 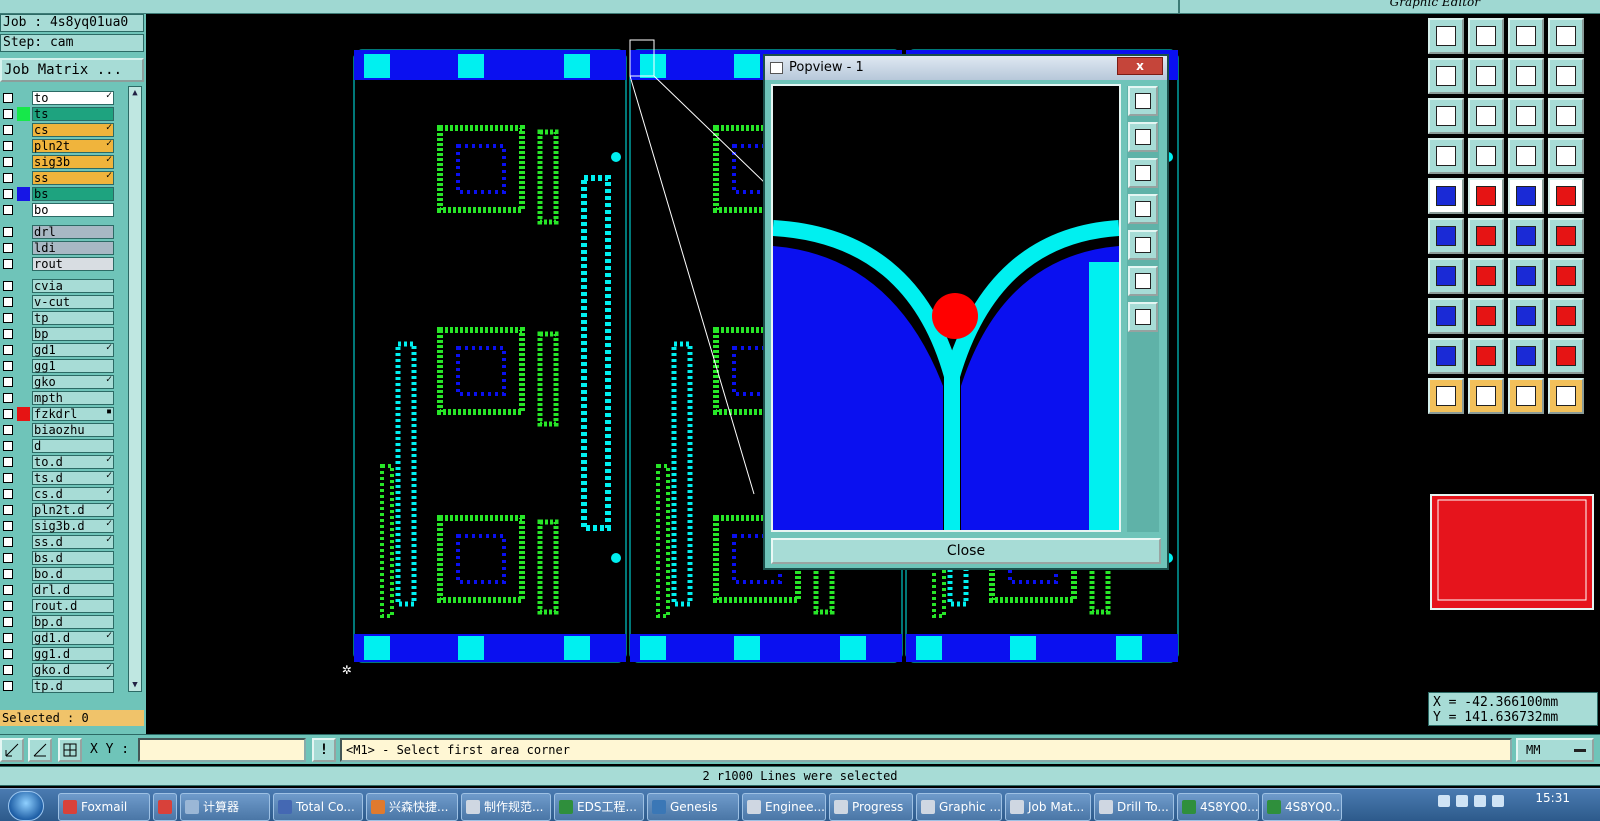 What do you see at coordinates (1143, 173) in the screenshot?
I see `pan-down-icon` at bounding box center [1143, 173].